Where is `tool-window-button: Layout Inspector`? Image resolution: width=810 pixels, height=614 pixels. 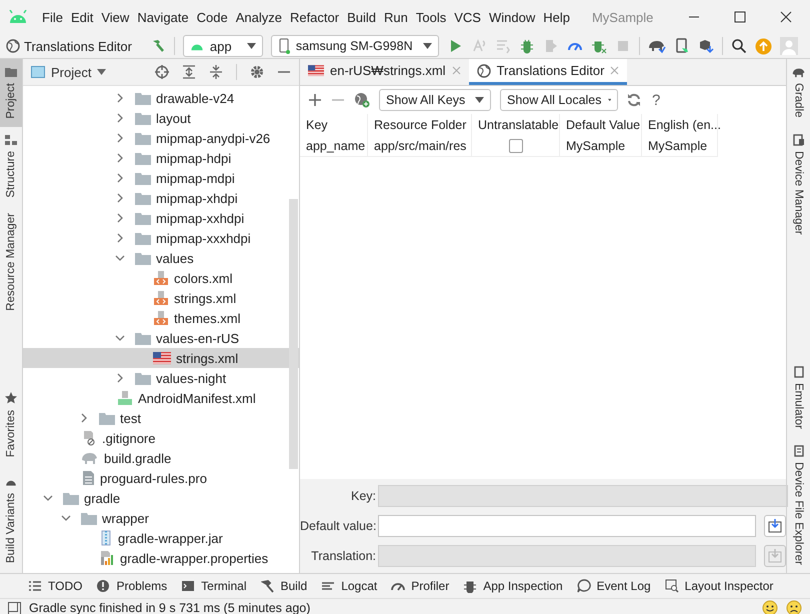
tool-window-button: Layout Inspector is located at coordinates (719, 586).